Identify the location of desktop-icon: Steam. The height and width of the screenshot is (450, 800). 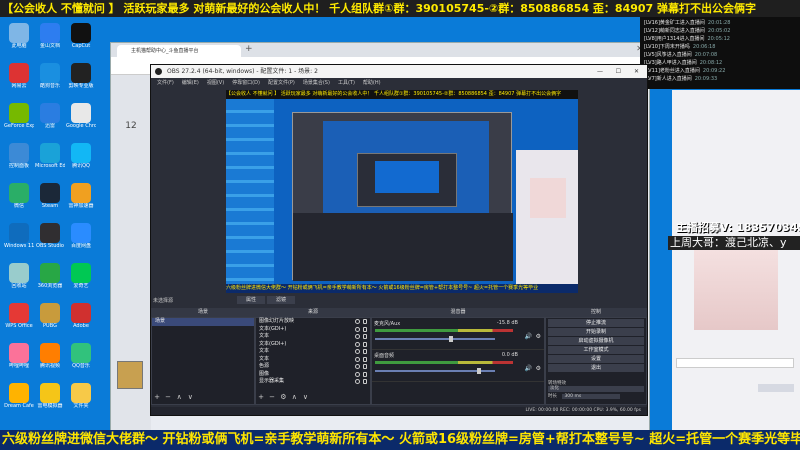
(50, 196).